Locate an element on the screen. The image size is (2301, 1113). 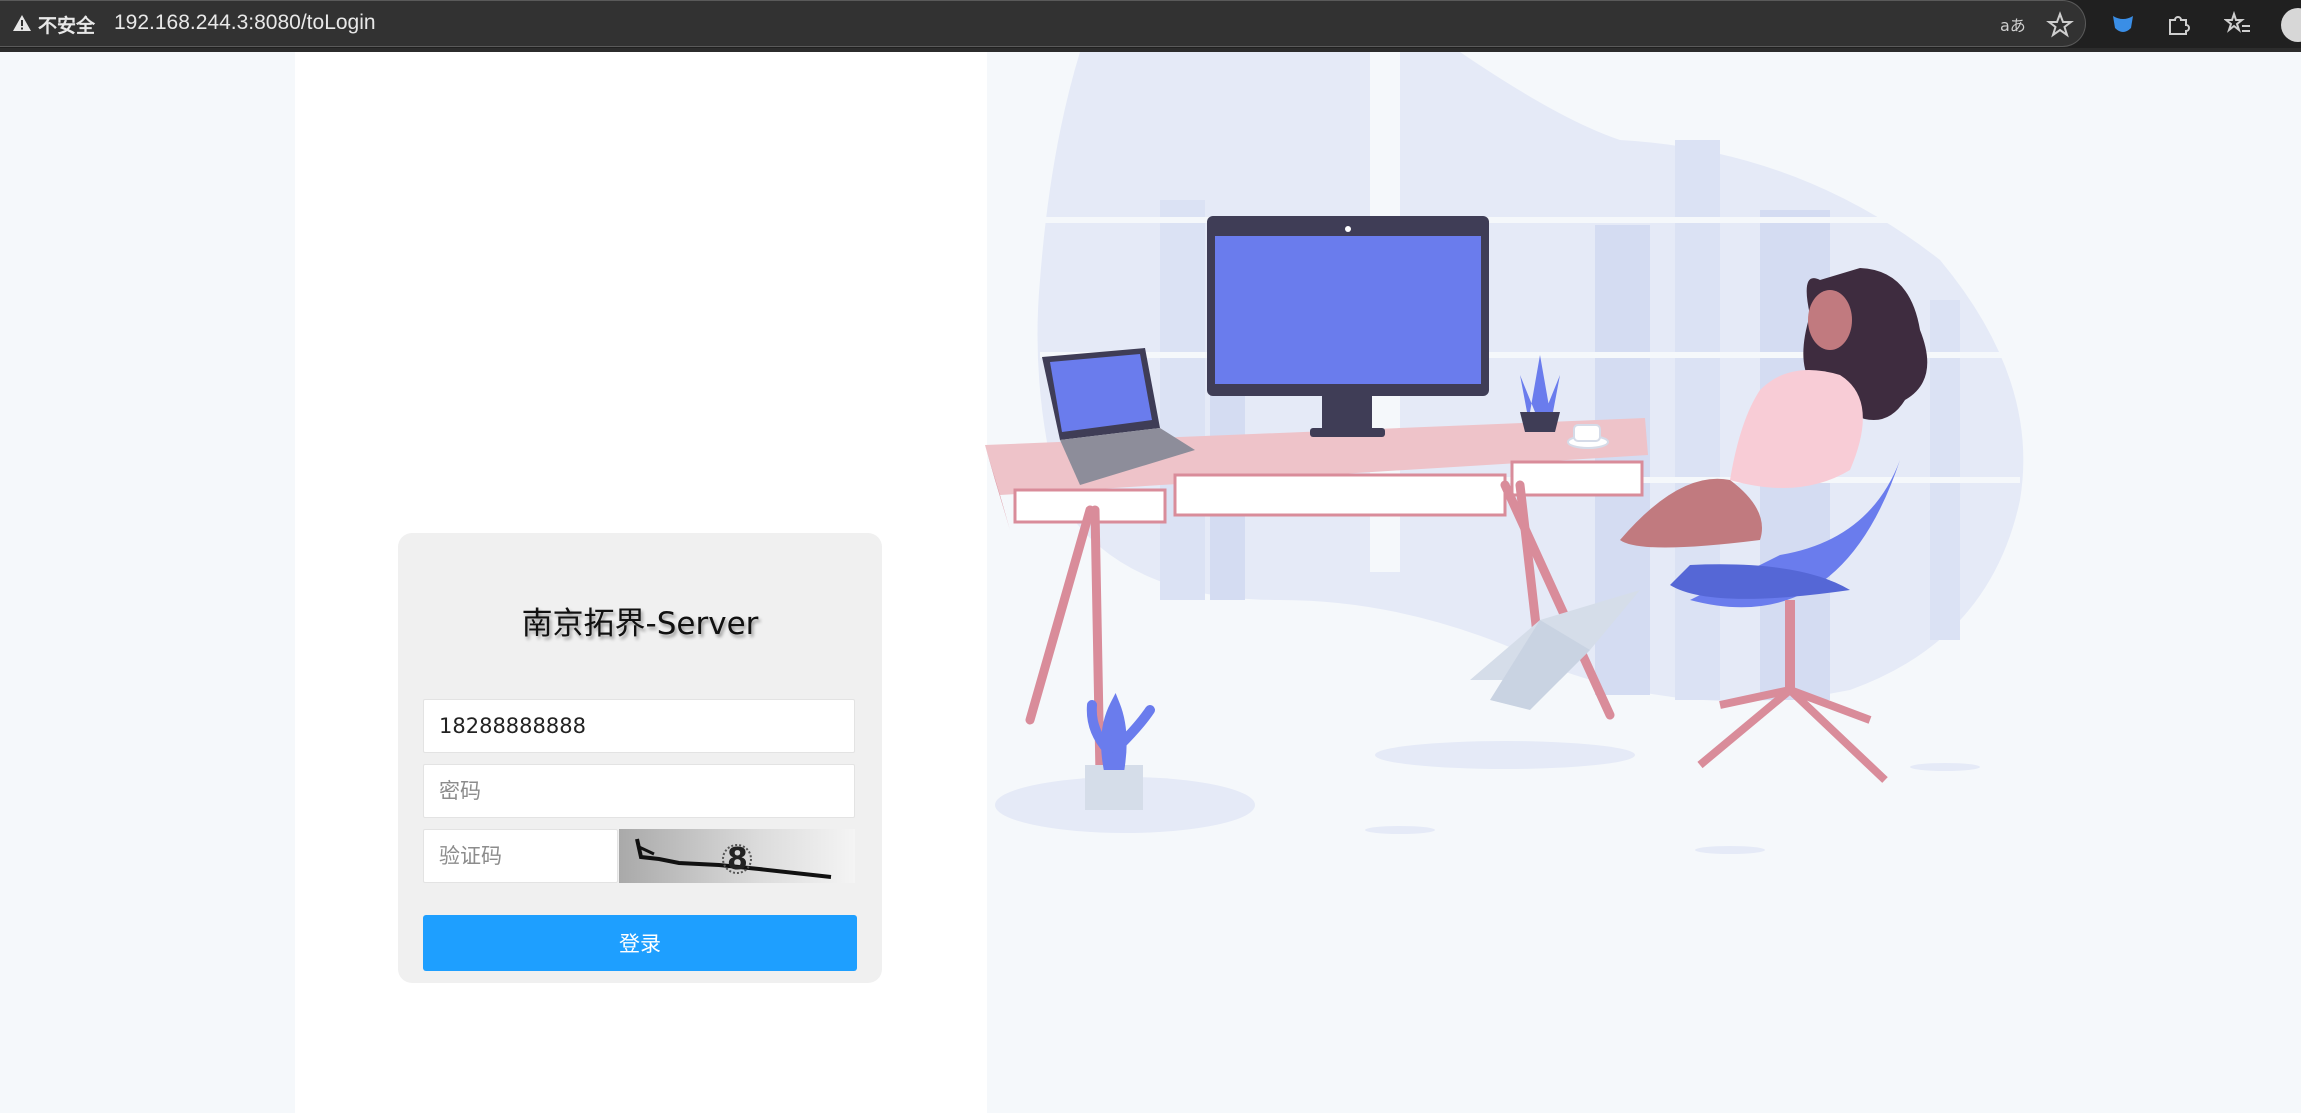
login-card: 南京拓界-Server 8 登录 is located at coordinates (640, 758).